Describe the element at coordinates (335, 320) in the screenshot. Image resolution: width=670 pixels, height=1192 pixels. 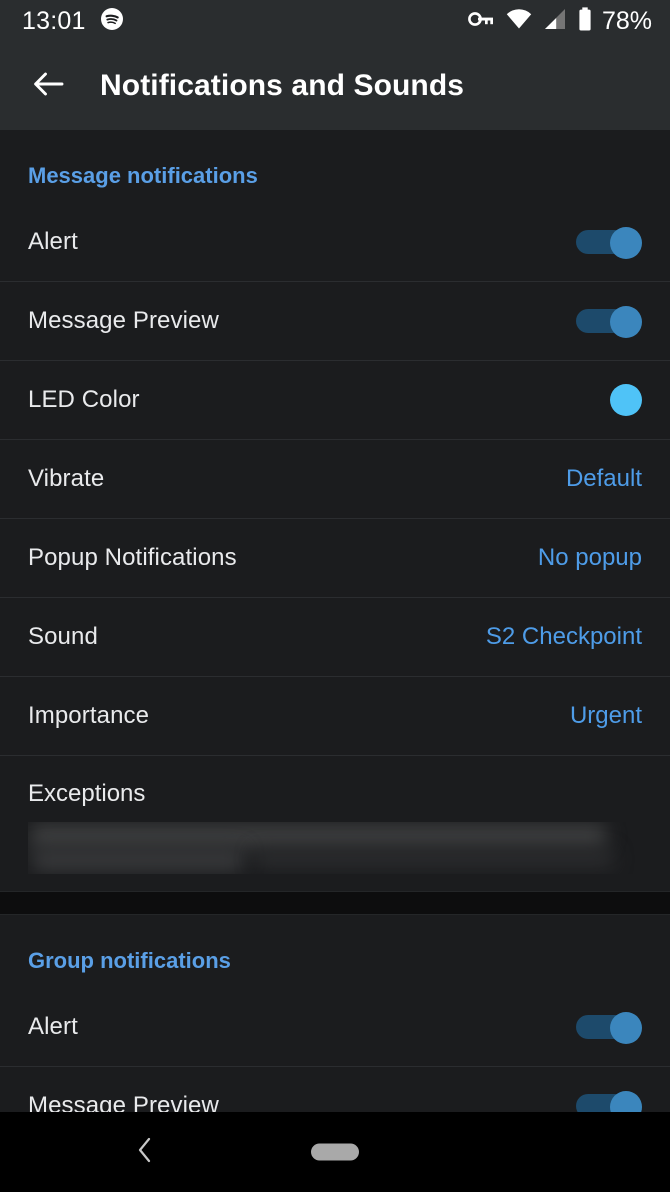
I see `row-message-preview-message: Message Preview` at that location.